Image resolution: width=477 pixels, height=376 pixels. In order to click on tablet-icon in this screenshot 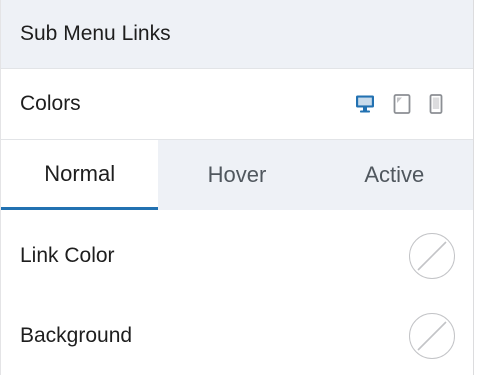, I will do `click(402, 104)`.